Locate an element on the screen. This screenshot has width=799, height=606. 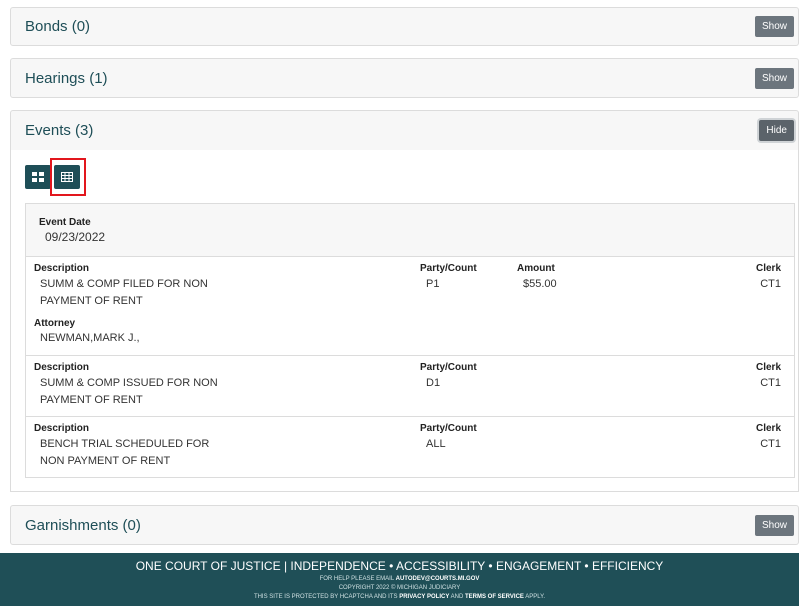
event-date-value: 09/23/2022 is located at coordinates (75, 237).